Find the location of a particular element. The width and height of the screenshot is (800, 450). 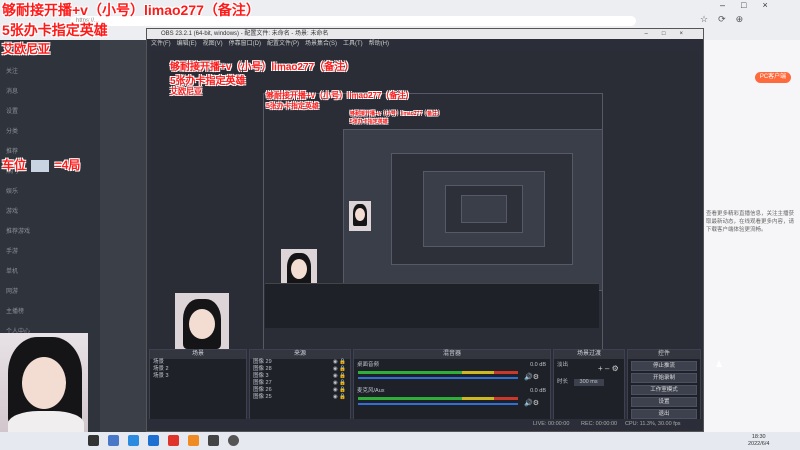

sidebar-item: 单机 is located at coordinates (12, 270).